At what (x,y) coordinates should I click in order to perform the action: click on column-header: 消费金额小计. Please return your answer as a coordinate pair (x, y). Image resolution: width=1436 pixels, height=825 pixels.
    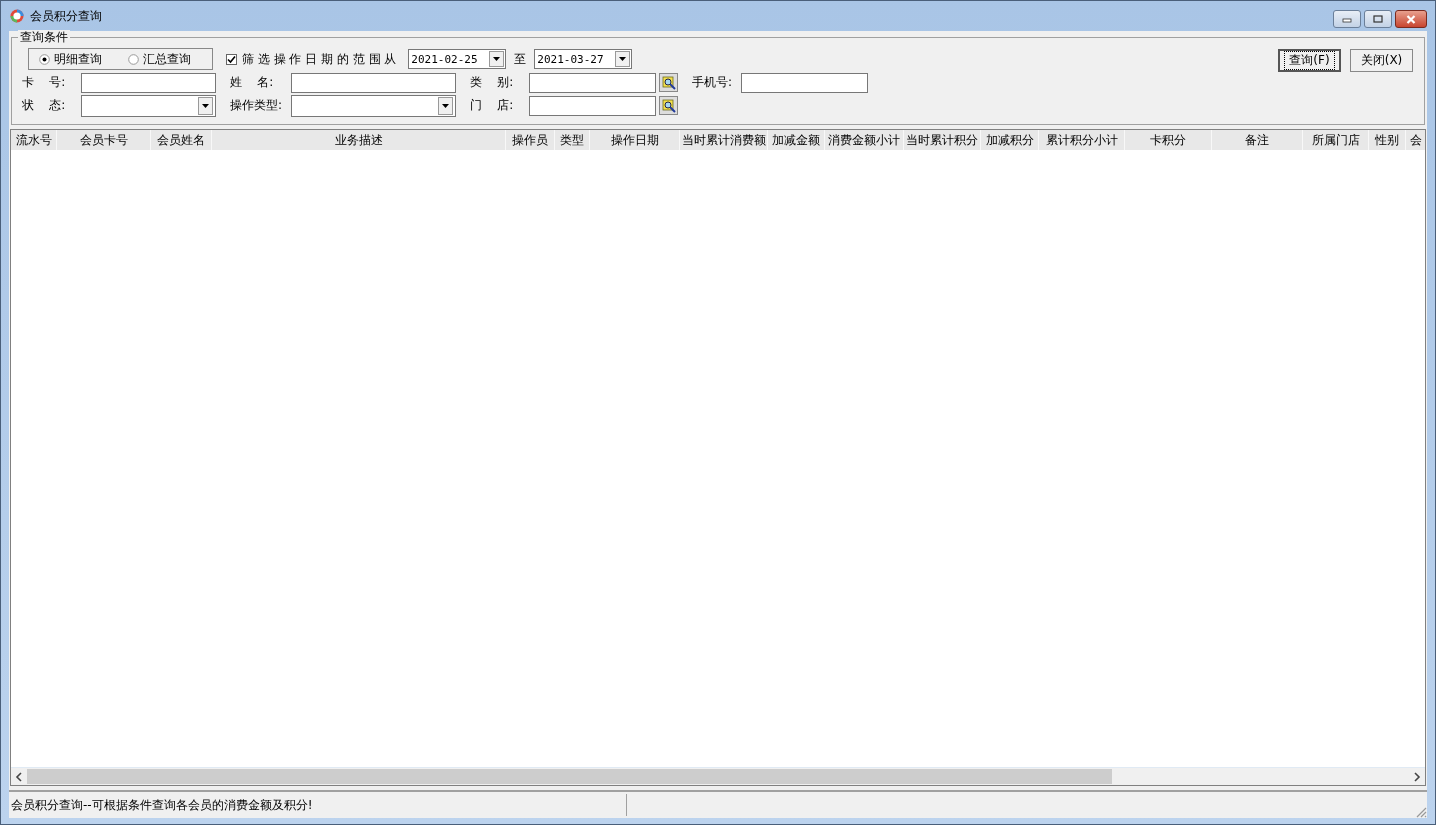
    Looking at the image, I should click on (864, 140).